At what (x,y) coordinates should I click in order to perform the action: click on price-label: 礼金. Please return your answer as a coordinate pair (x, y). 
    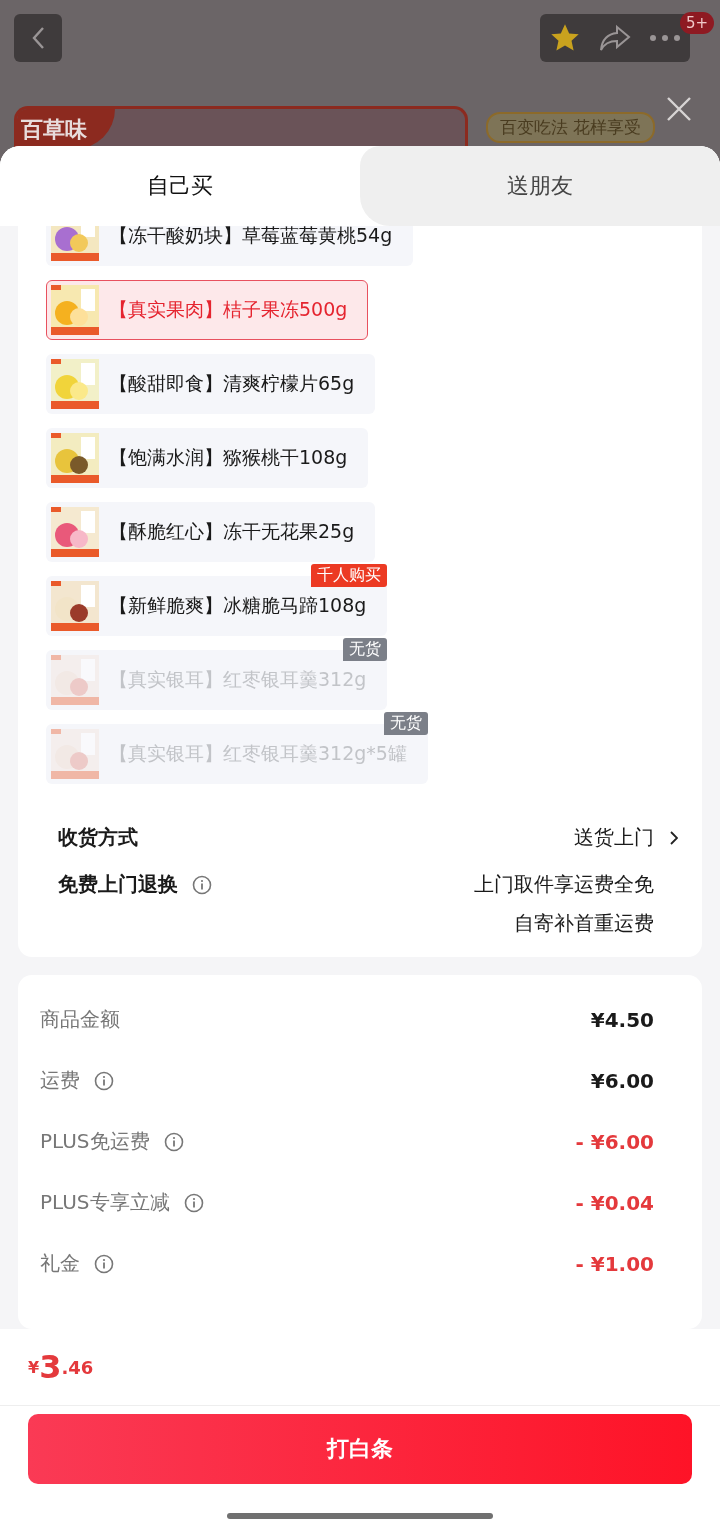
    Looking at the image, I should click on (60, 1263).